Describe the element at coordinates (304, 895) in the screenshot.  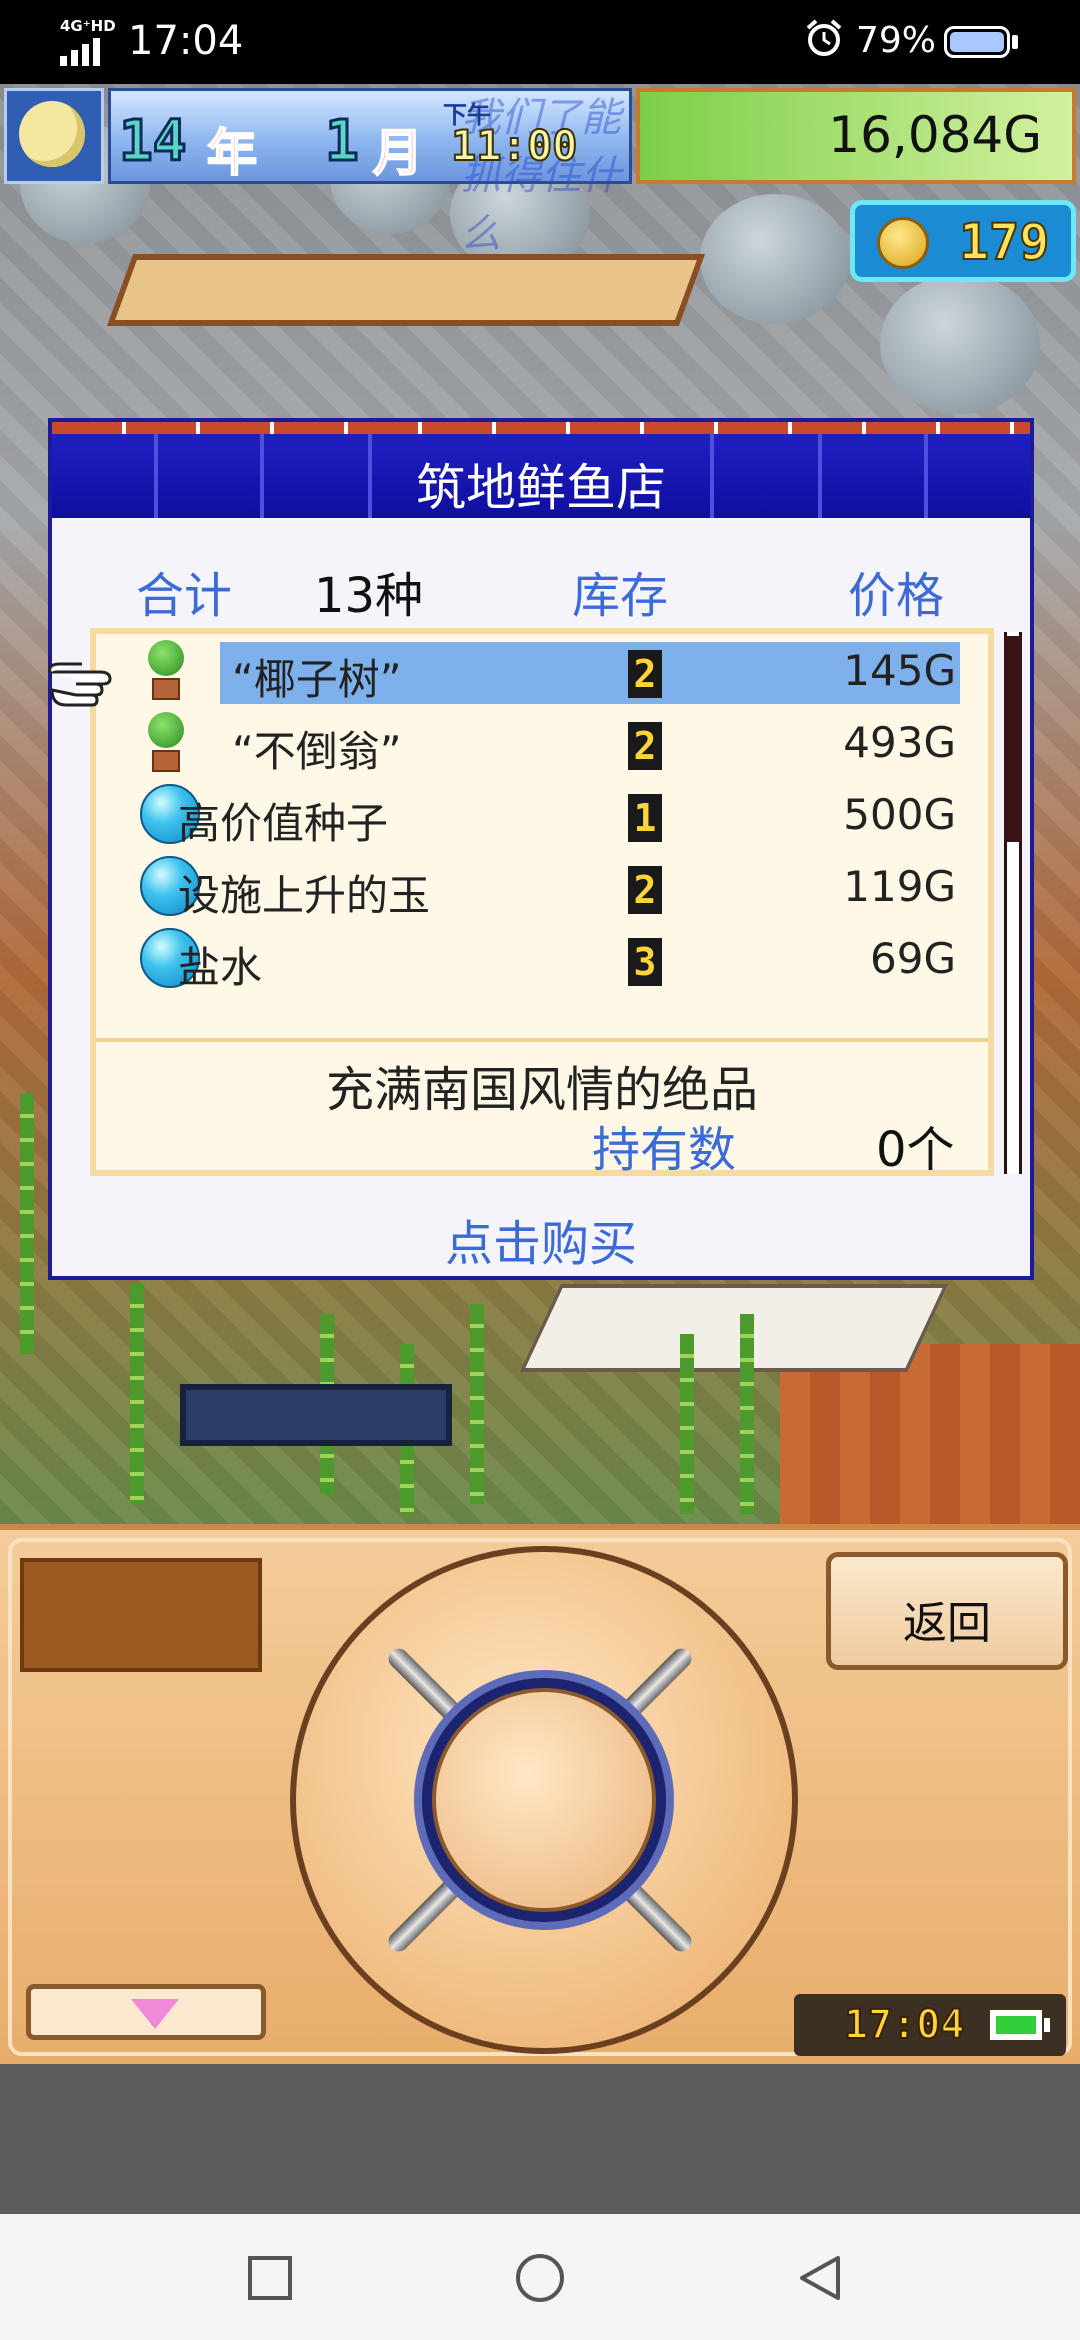
I see `item-name: 设施上升的玉` at that location.